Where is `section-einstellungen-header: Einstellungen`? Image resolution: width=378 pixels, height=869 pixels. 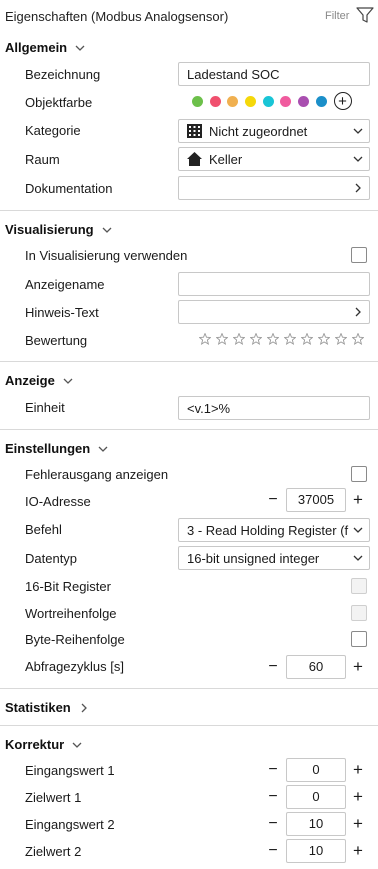
section-einstellungen-header: Einstellungen is located at coordinates (56, 448).